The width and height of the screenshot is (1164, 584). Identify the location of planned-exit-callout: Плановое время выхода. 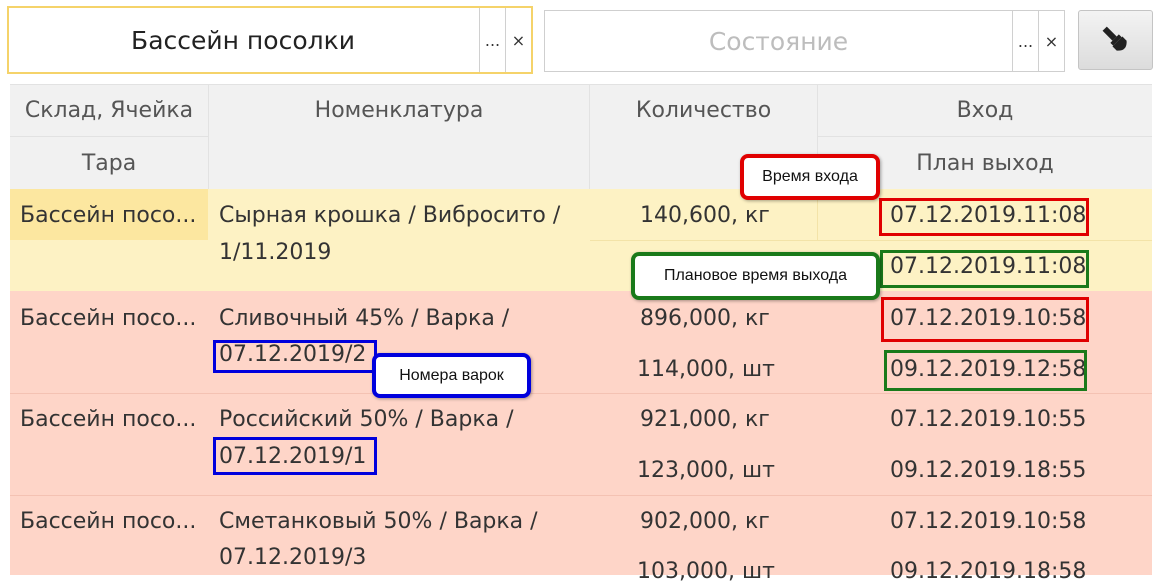
(755, 276).